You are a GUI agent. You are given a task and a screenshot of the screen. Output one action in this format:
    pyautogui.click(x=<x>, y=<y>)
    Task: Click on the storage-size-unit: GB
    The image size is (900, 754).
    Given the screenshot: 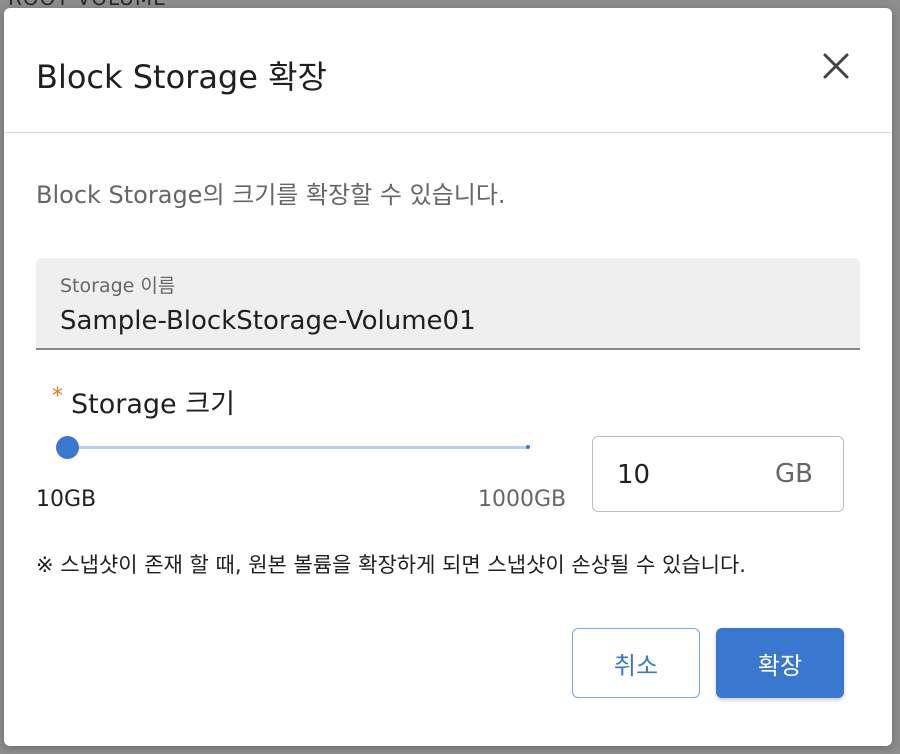 What is the action you would take?
    pyautogui.click(x=794, y=474)
    